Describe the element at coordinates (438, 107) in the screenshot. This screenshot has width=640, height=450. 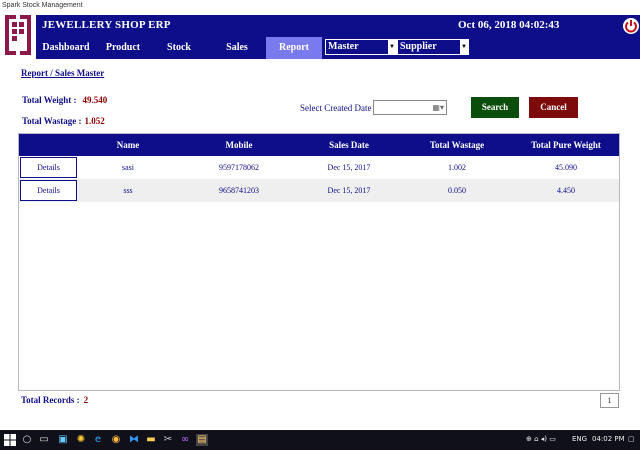
I see `calendar-icon: ▦▾` at that location.